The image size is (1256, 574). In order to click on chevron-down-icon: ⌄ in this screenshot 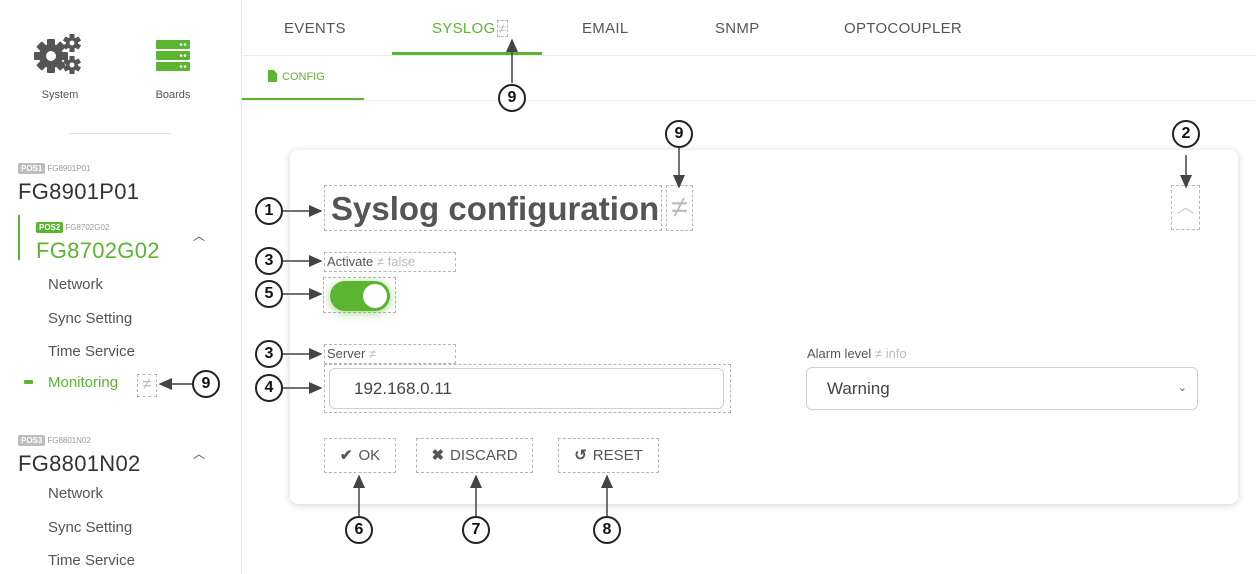, I will do `click(1182, 388)`.